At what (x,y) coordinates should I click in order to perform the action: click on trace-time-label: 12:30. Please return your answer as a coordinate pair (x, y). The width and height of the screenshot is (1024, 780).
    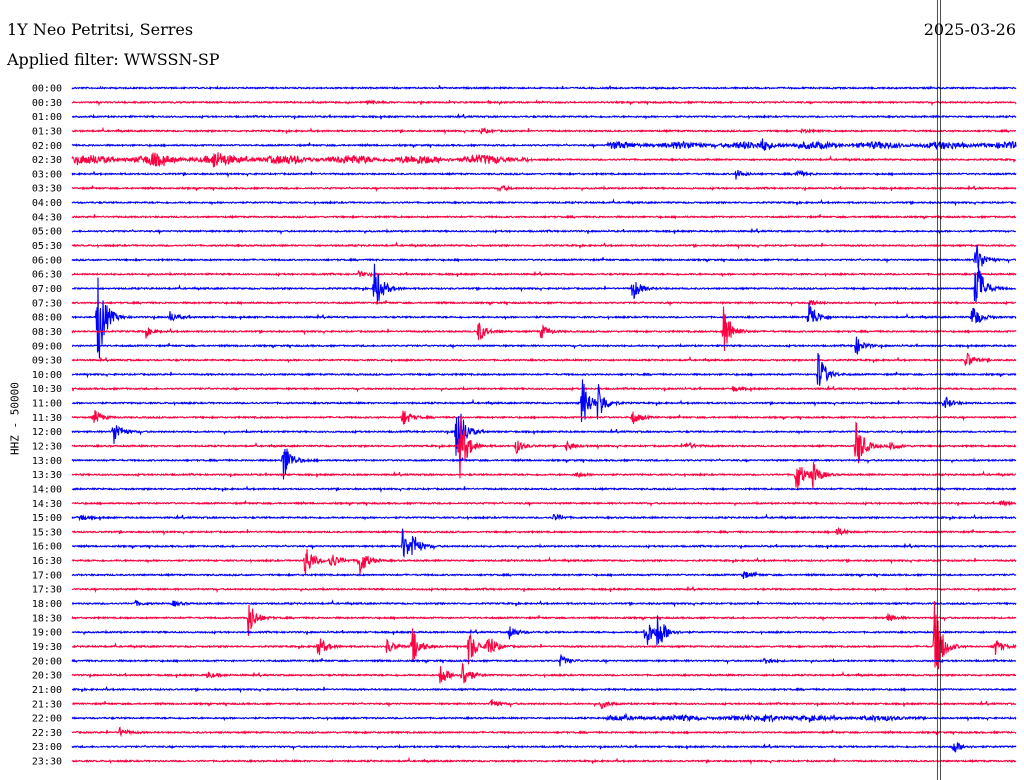
    Looking at the image, I should click on (47, 447).